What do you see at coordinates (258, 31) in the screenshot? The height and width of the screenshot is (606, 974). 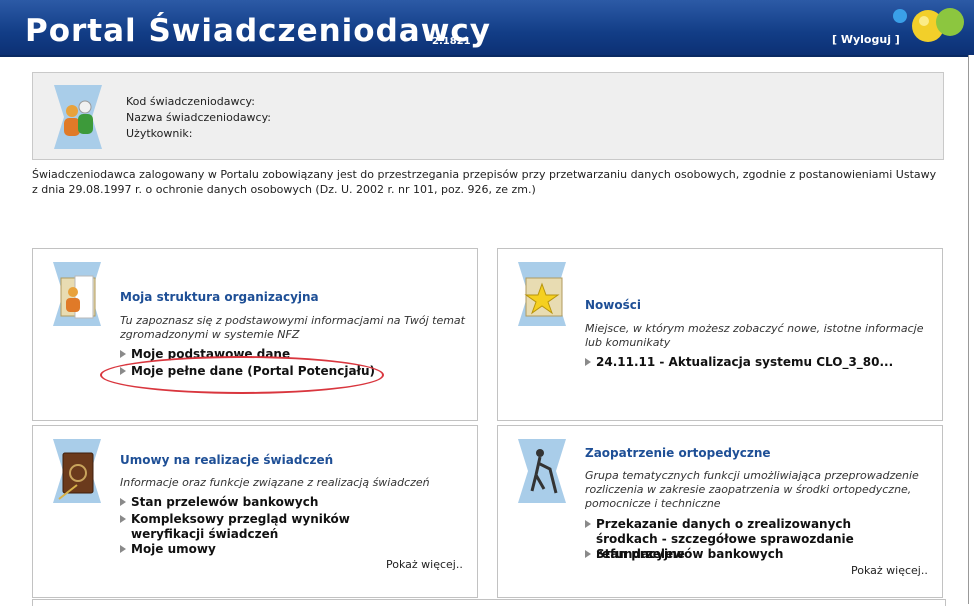 I see `portal-title: Portal Świadczeniodawcy` at bounding box center [258, 31].